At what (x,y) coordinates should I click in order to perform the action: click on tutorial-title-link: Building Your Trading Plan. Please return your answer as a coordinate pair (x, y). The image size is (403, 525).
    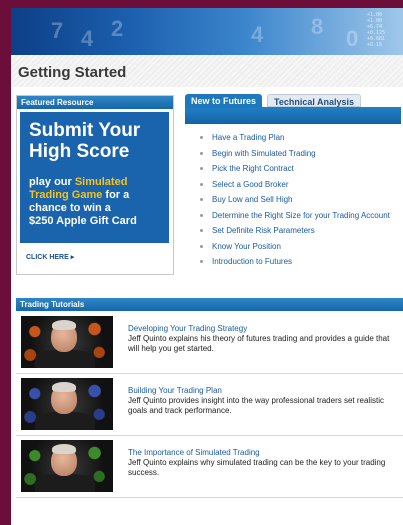
    Looking at the image, I should click on (175, 390).